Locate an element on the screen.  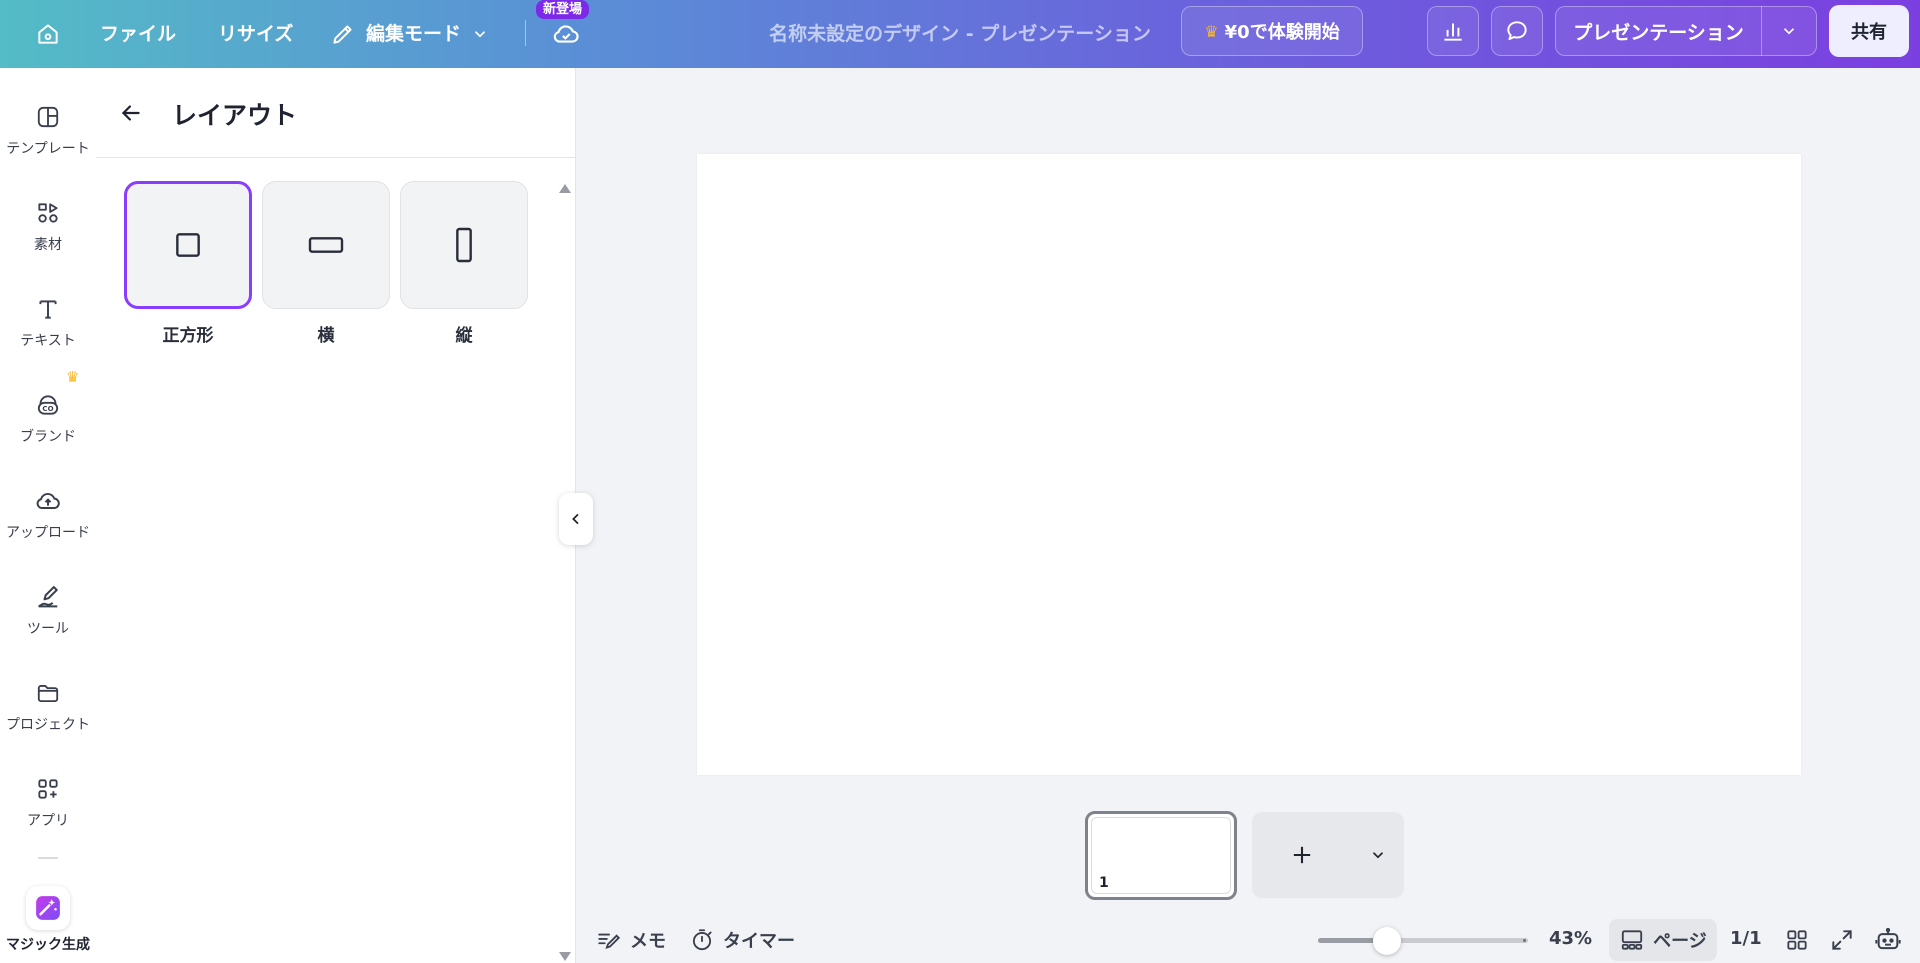
layout-option-label: 横 is located at coordinates (326, 336).